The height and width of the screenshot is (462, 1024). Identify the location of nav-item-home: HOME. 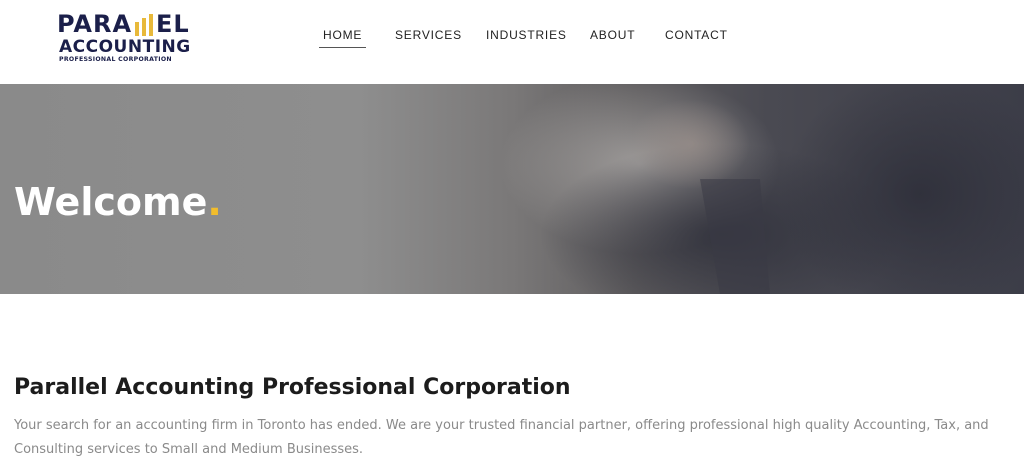
(343, 37).